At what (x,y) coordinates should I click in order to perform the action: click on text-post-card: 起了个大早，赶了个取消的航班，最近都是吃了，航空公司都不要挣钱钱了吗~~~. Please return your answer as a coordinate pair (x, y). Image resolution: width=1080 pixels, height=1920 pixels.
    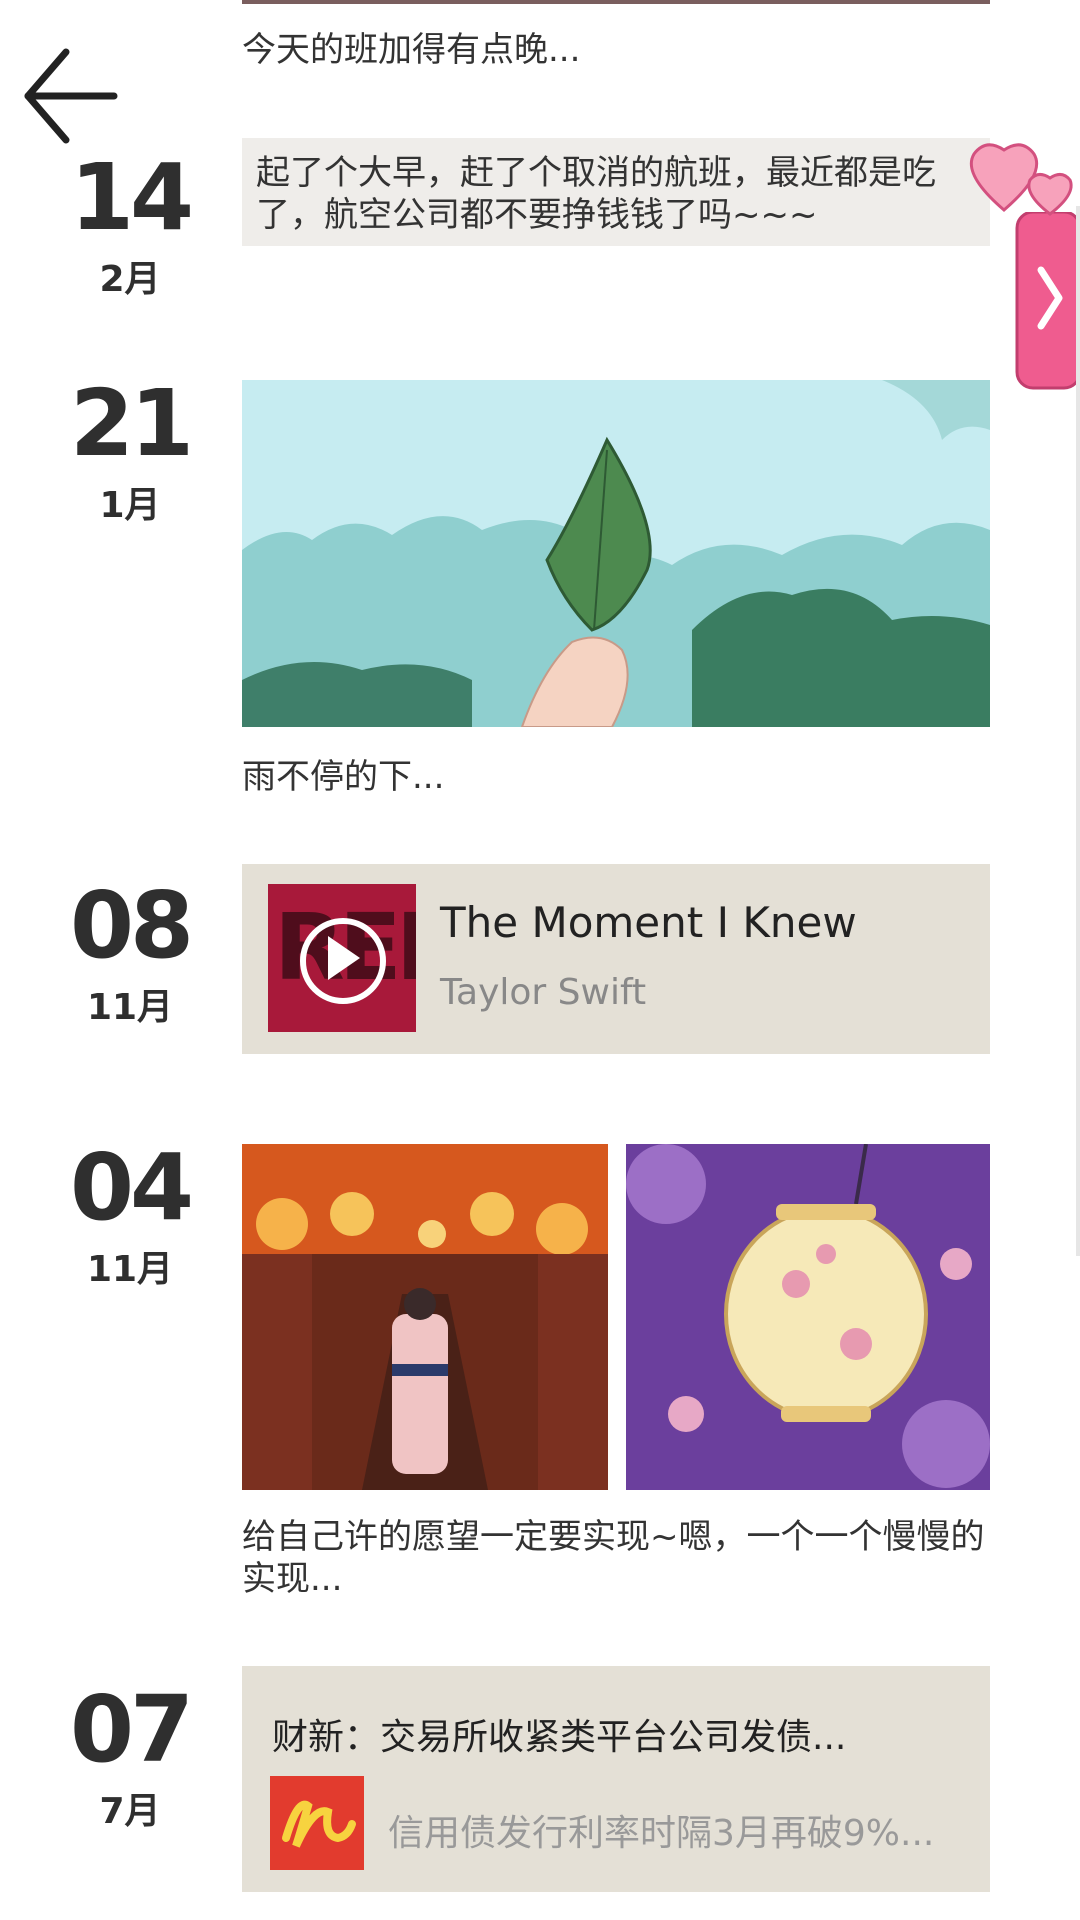
    Looking at the image, I should click on (616, 192).